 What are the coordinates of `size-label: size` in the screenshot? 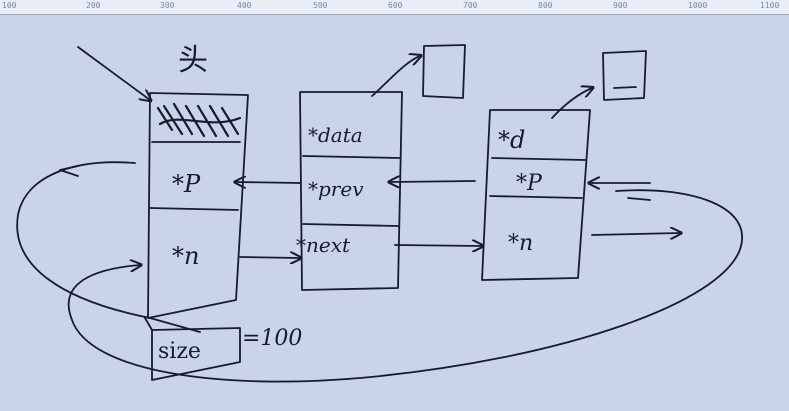 It's located at (179, 351).